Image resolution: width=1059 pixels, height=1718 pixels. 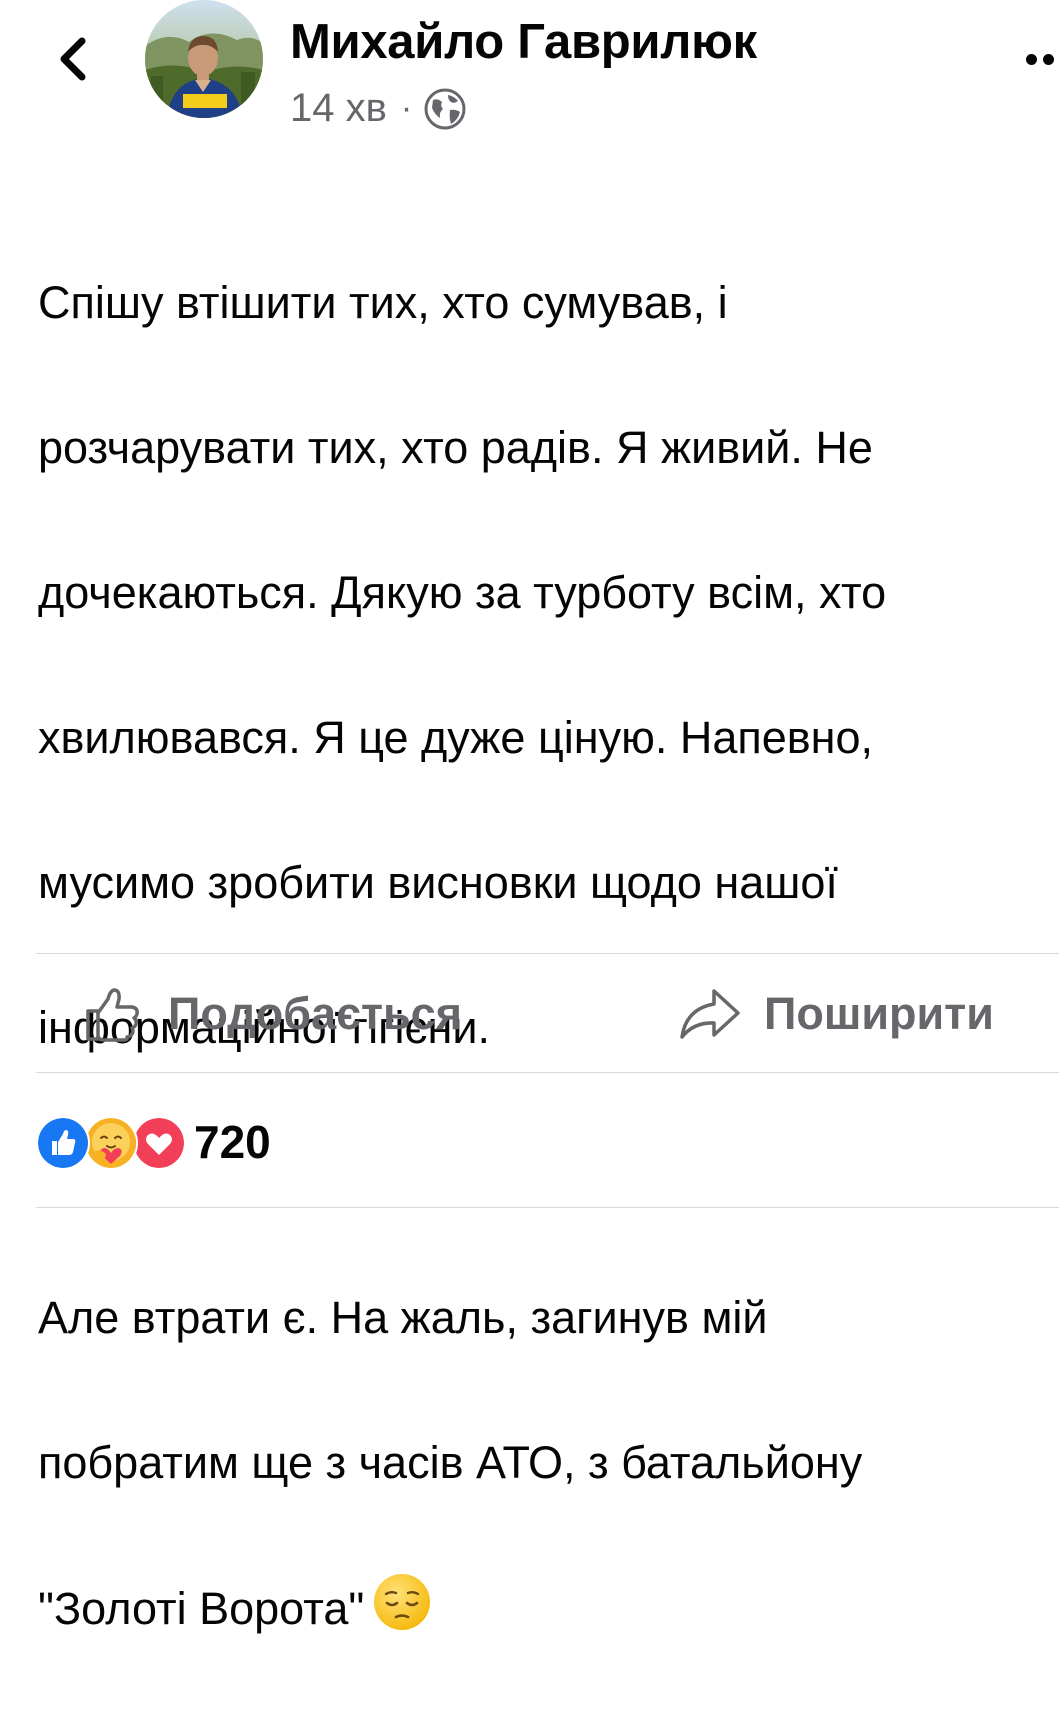 I want to click on chevron-left-icon, so click(x=73, y=59).